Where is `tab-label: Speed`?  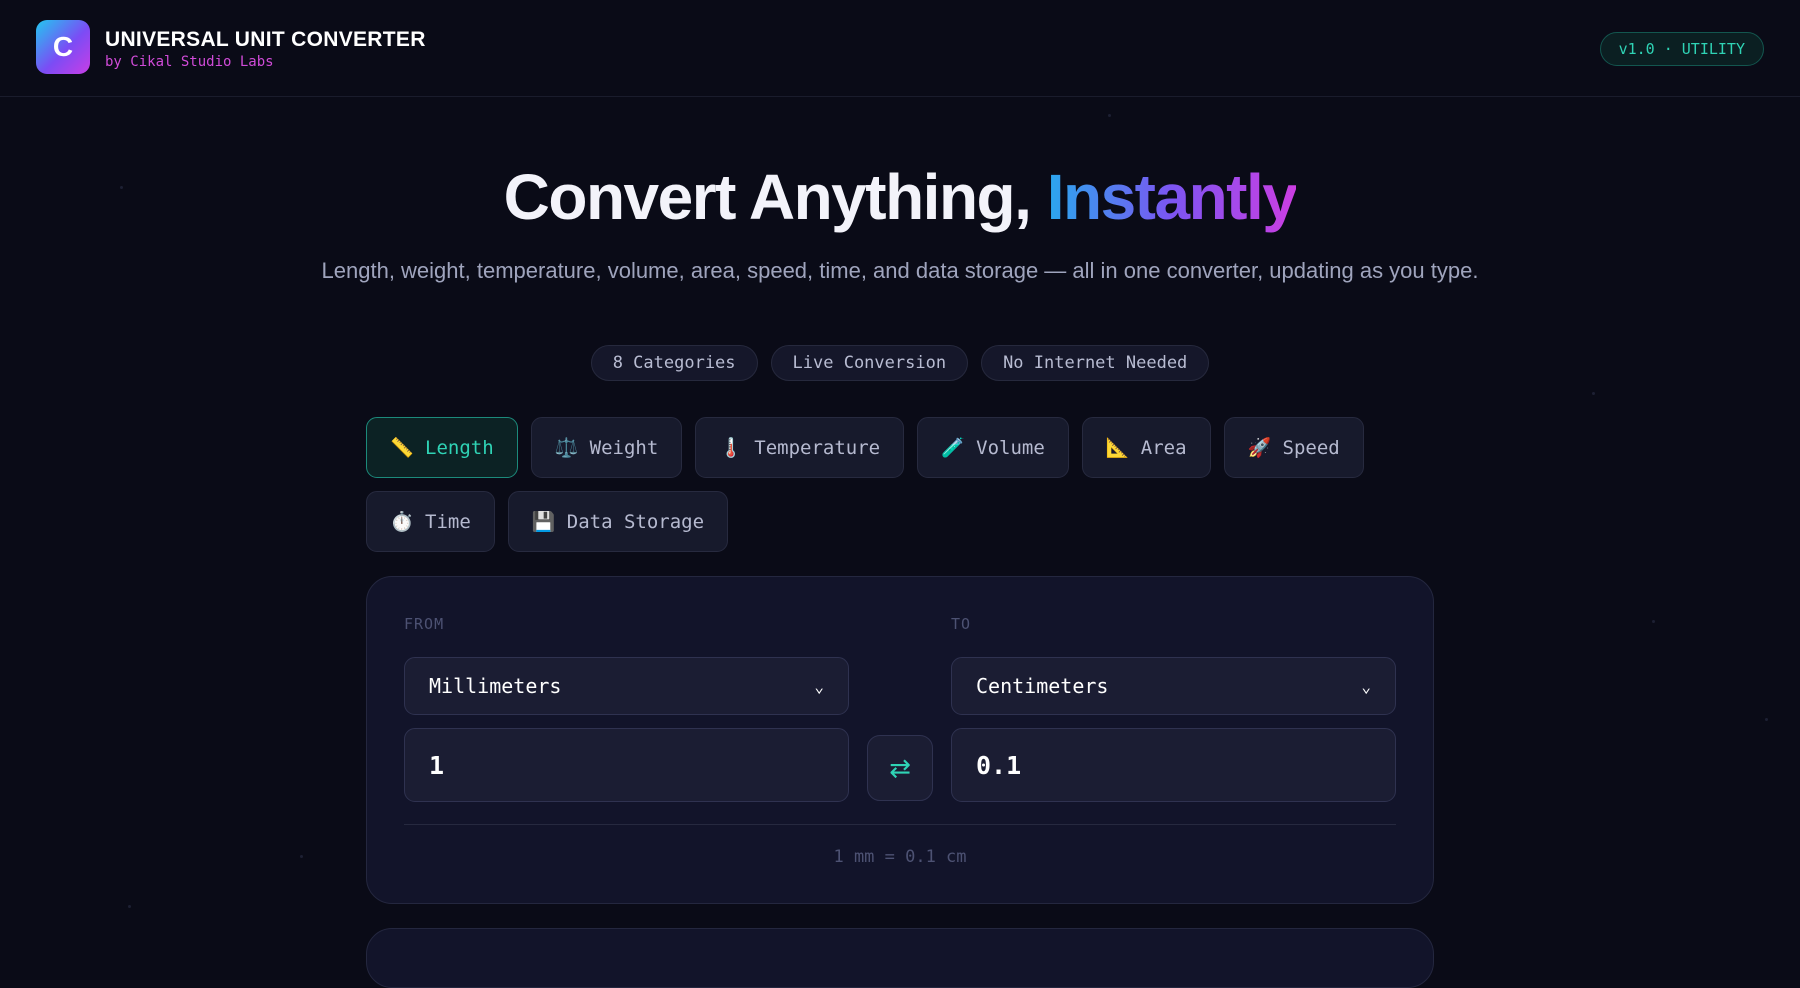 tab-label: Speed is located at coordinates (1311, 448).